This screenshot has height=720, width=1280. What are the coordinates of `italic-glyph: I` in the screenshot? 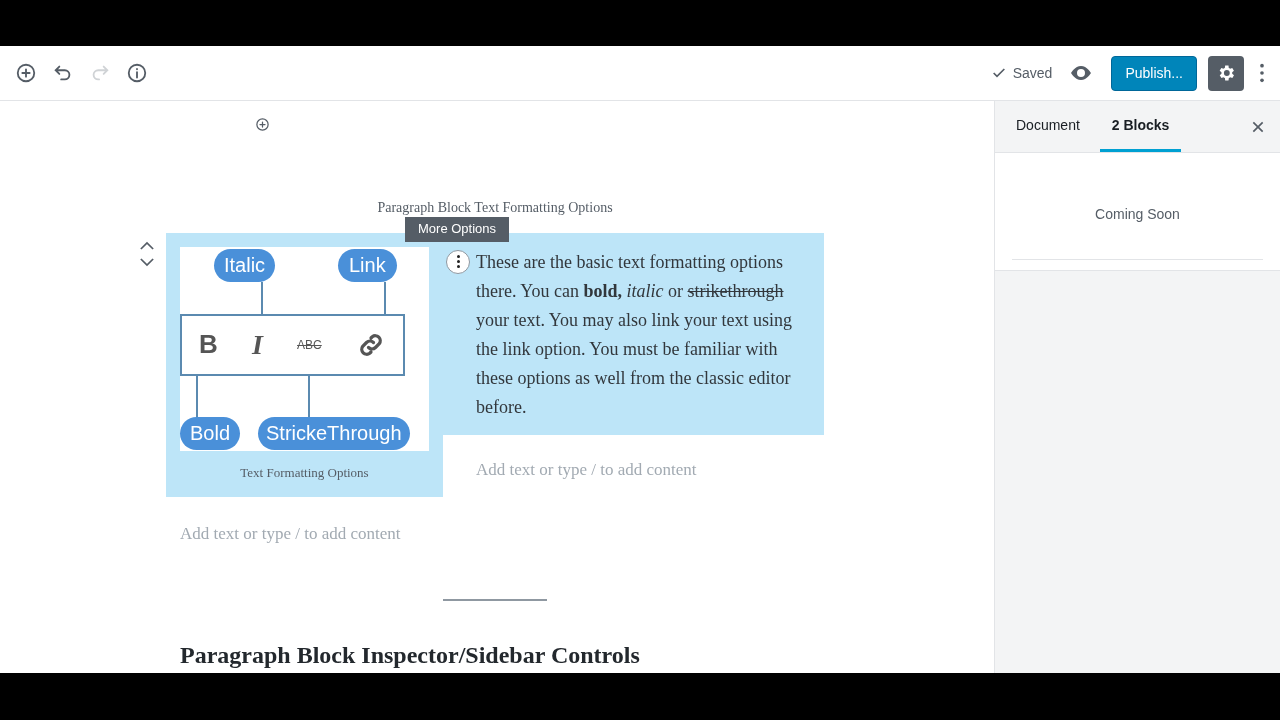 It's located at (257, 344).